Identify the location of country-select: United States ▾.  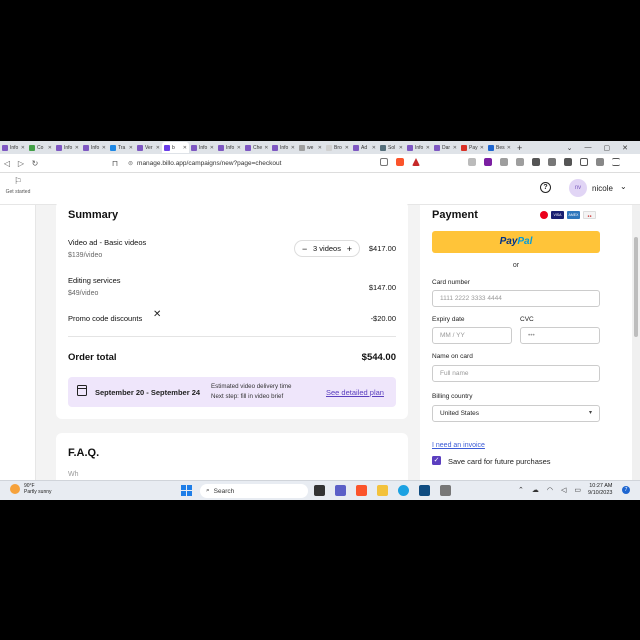
(516, 413).